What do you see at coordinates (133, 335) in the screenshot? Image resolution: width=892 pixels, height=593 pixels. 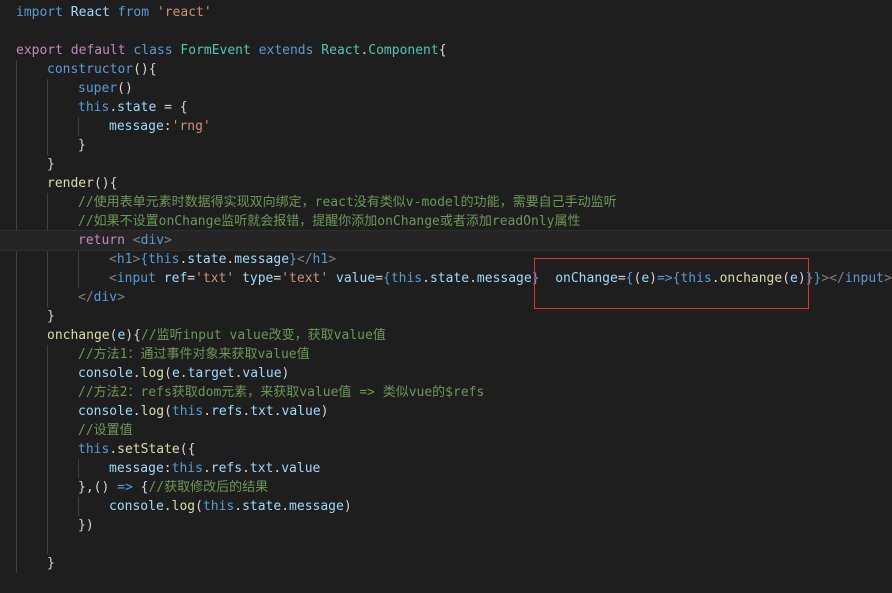 I see `code-token: ){` at bounding box center [133, 335].